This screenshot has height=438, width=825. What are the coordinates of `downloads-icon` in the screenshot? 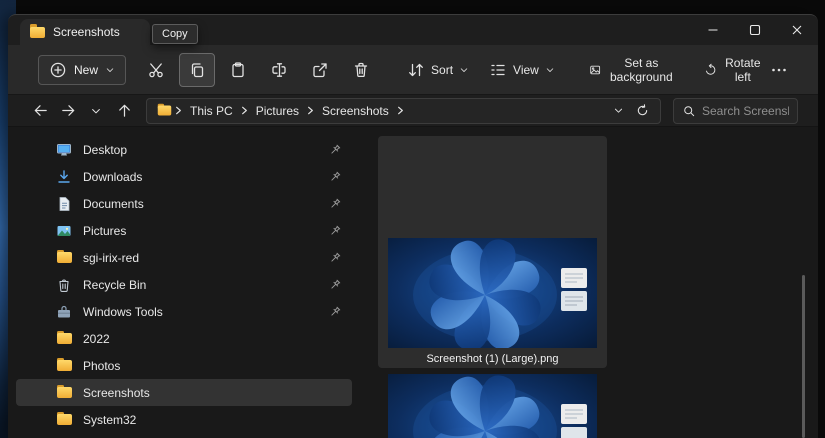 It's located at (64, 177).